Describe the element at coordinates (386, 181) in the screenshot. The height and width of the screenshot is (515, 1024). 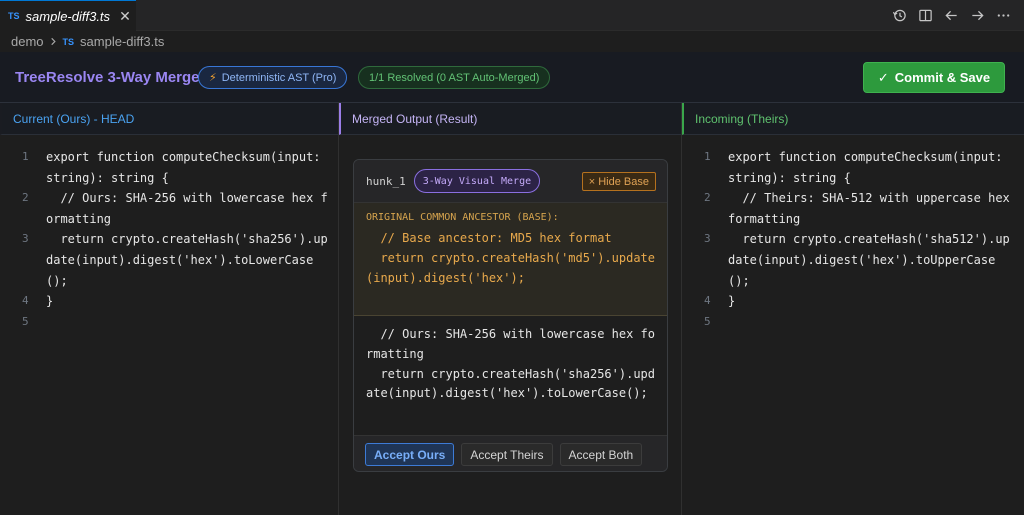
I see `hunk-name: hunk_1` at that location.